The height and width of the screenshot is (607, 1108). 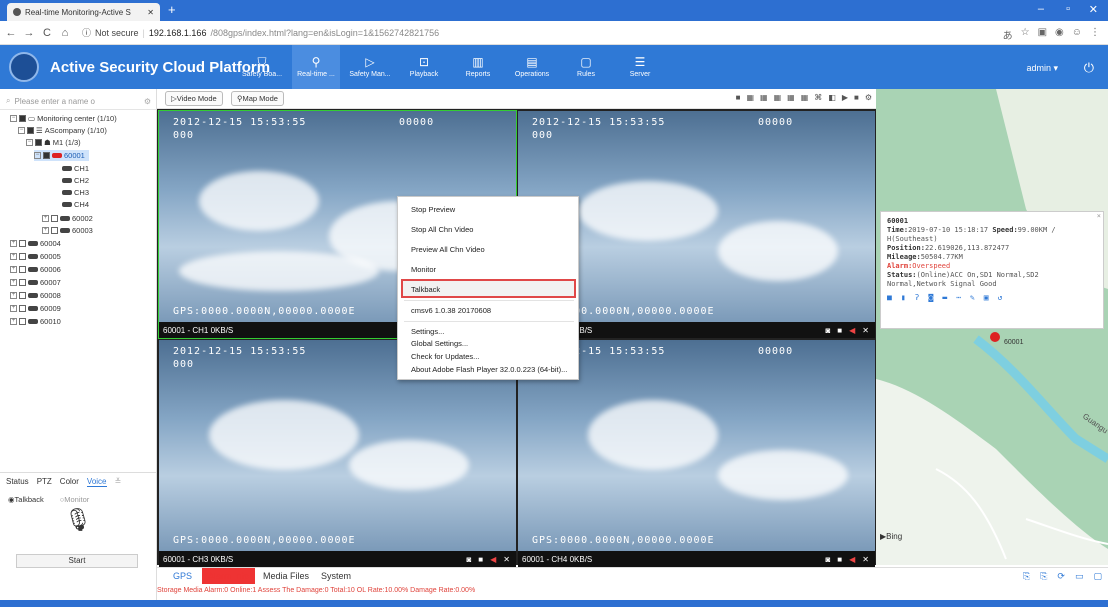 What do you see at coordinates (856, 97) in the screenshot?
I see `stop-icon: ■` at bounding box center [856, 97].